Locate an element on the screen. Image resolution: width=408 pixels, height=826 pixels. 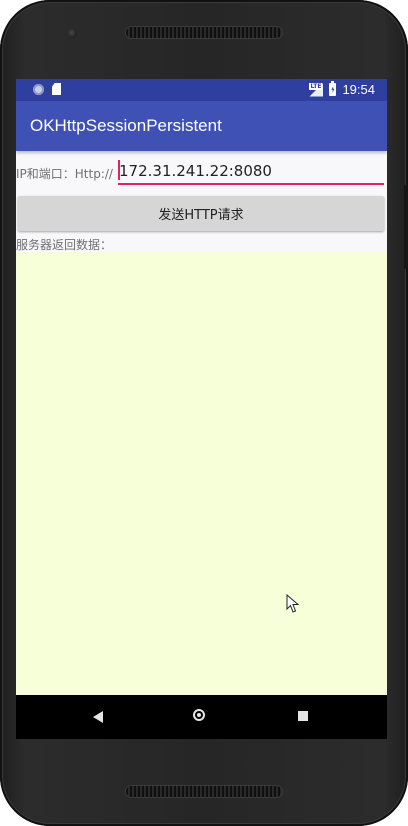
status-bar-system: LTE 19:54 is located at coordinates (342, 89).